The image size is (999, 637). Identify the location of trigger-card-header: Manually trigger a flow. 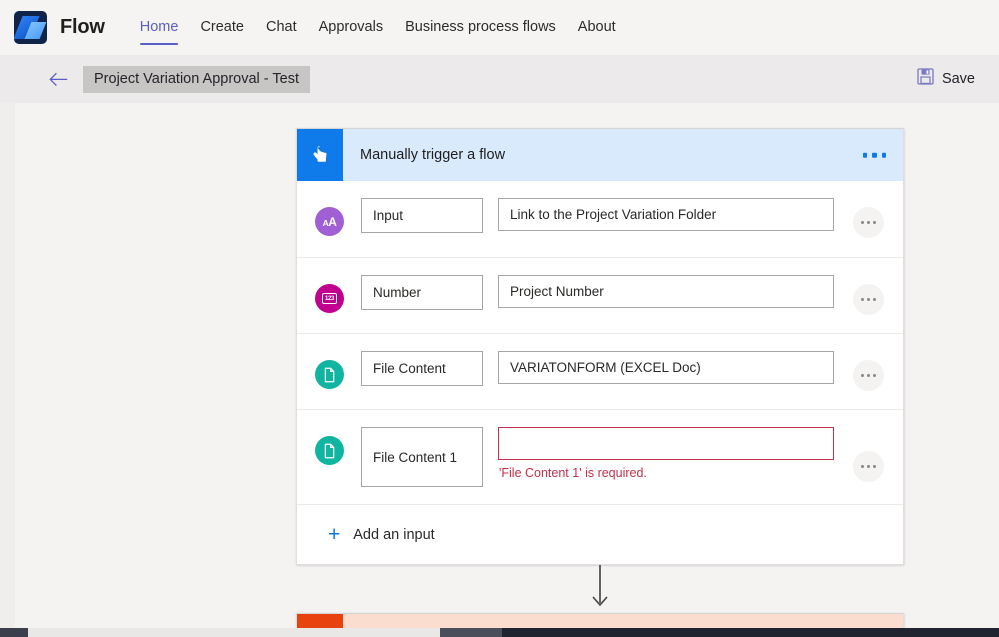
(600, 155).